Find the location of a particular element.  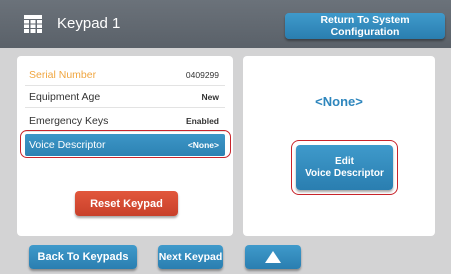

emergency-keys-label: Emergency Keys is located at coordinates (69, 121).